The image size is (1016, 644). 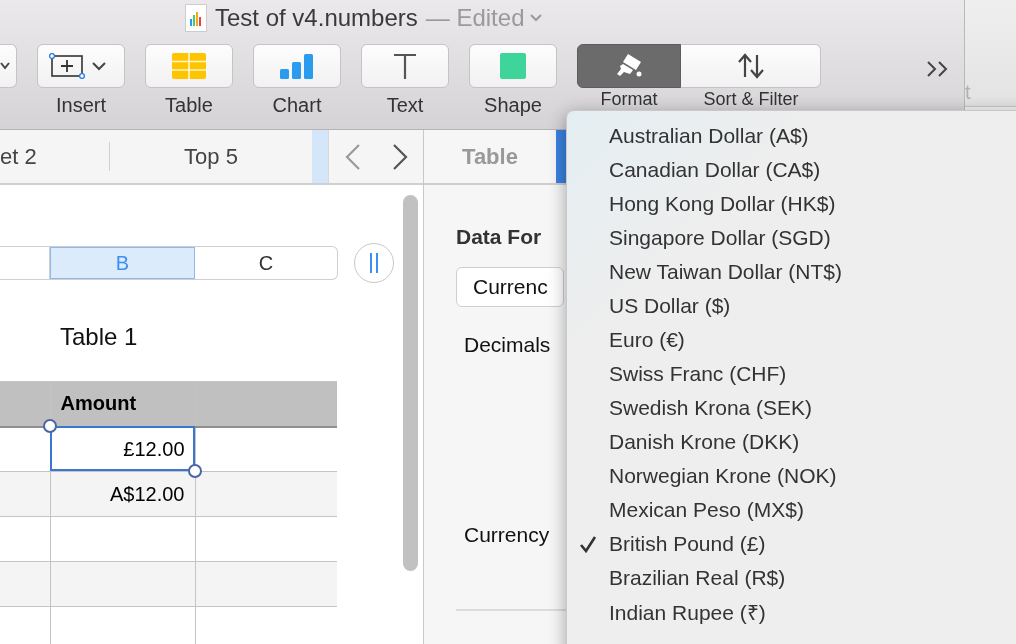 What do you see at coordinates (499, 237) in the screenshot?
I see `section-heading: Data For` at bounding box center [499, 237].